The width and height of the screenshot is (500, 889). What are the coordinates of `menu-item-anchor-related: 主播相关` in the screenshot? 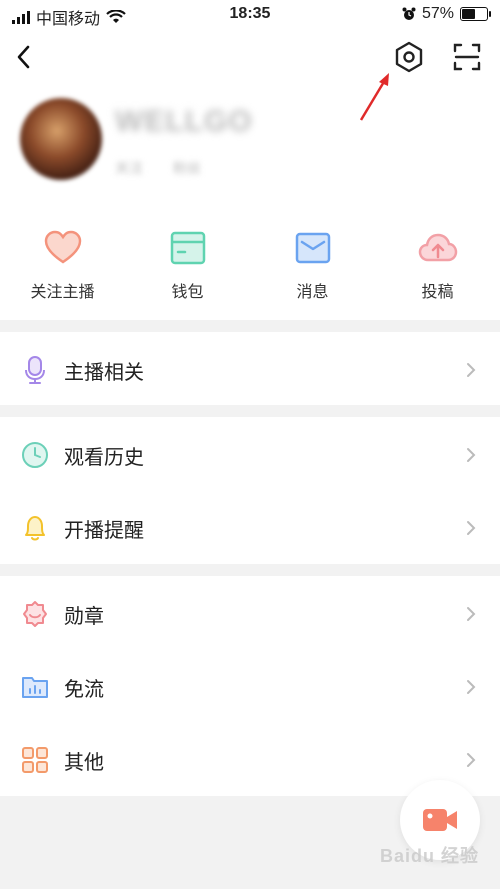 It's located at (250, 368).